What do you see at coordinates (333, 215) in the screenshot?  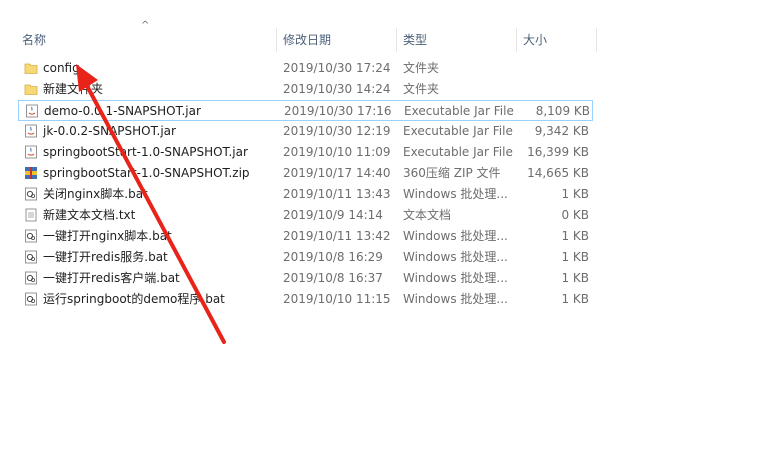 I see `file-date-modified: 2019/10/9 14:14` at bounding box center [333, 215].